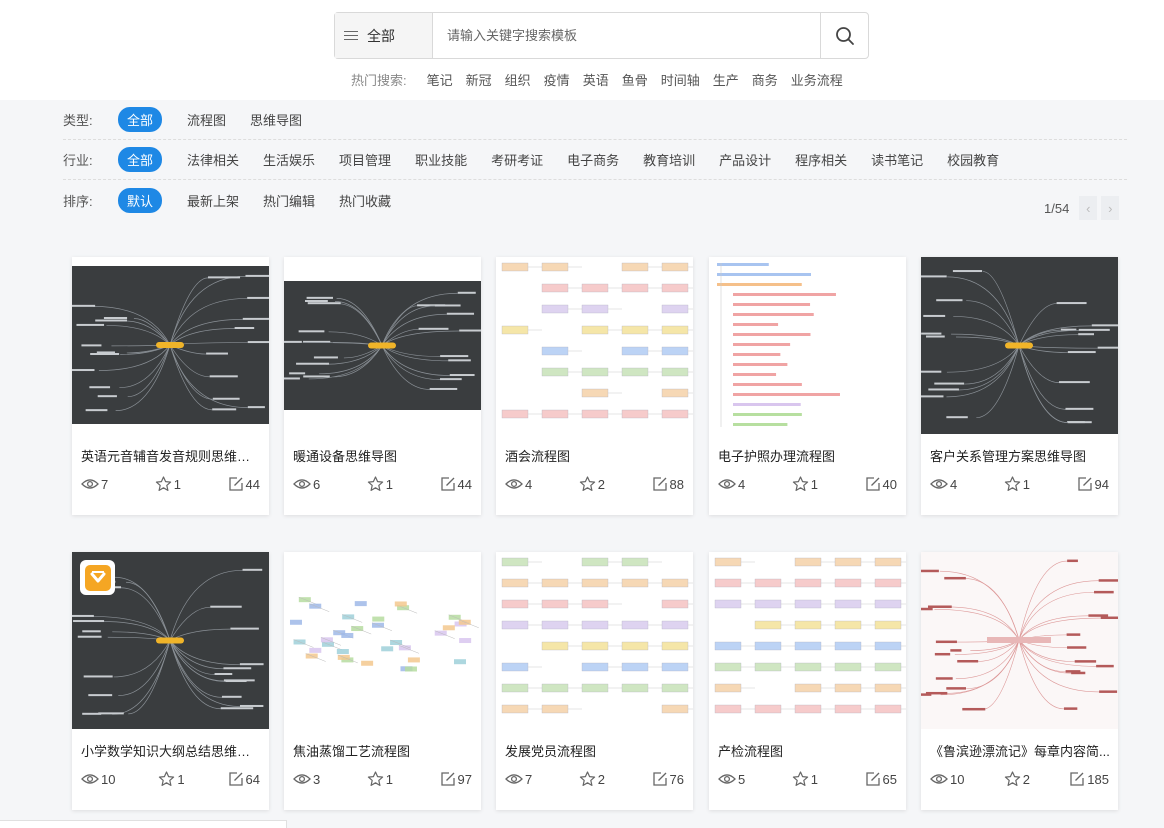 The image size is (1164, 828). What do you see at coordinates (529, 779) in the screenshot?
I see `views-value: 7` at bounding box center [529, 779].